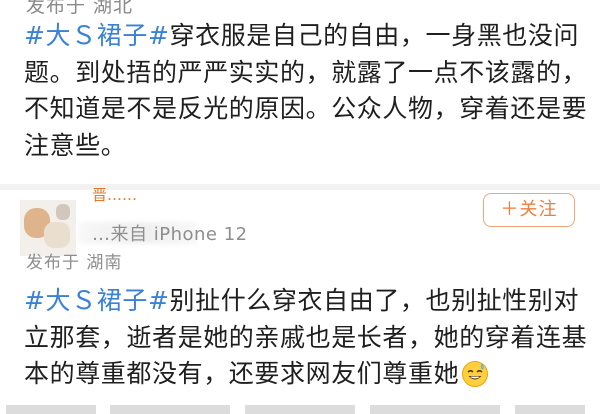 The width and height of the screenshot is (600, 414). Describe the element at coordinates (300, 409) in the screenshot. I see `next-post-cut` at that location.